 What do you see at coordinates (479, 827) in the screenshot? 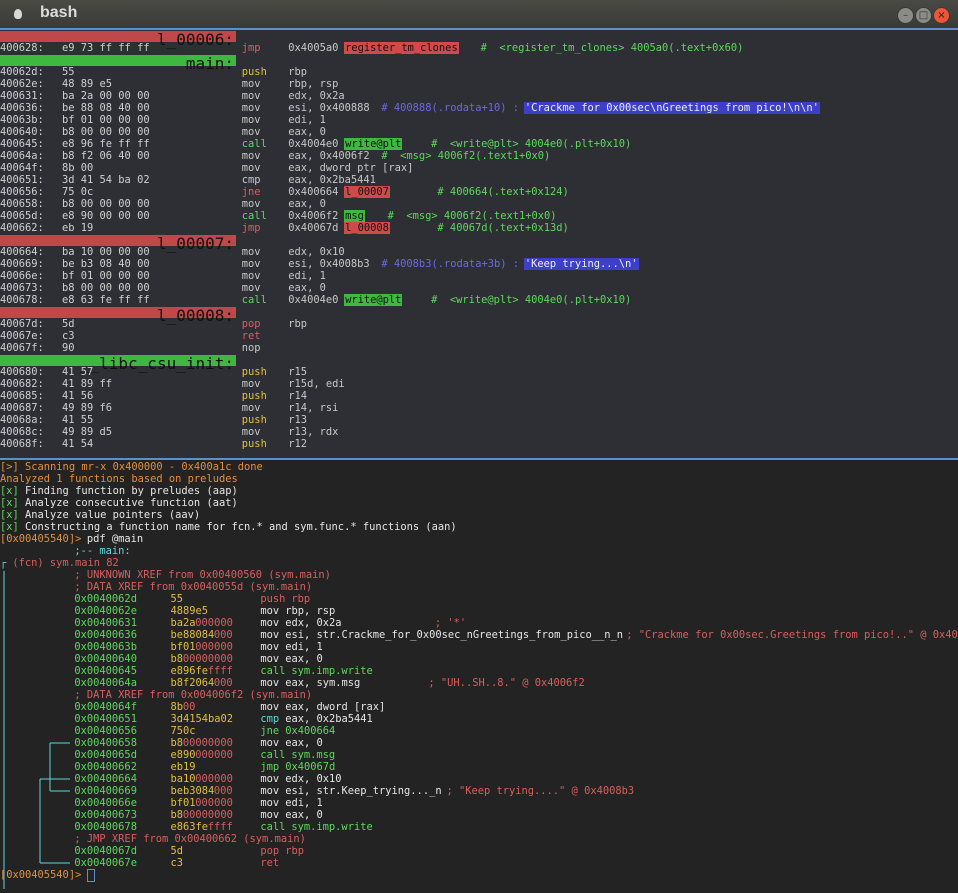
I see `disasm-row: 0x00400678 e863fe ffff call sym.imp.write` at bounding box center [479, 827].